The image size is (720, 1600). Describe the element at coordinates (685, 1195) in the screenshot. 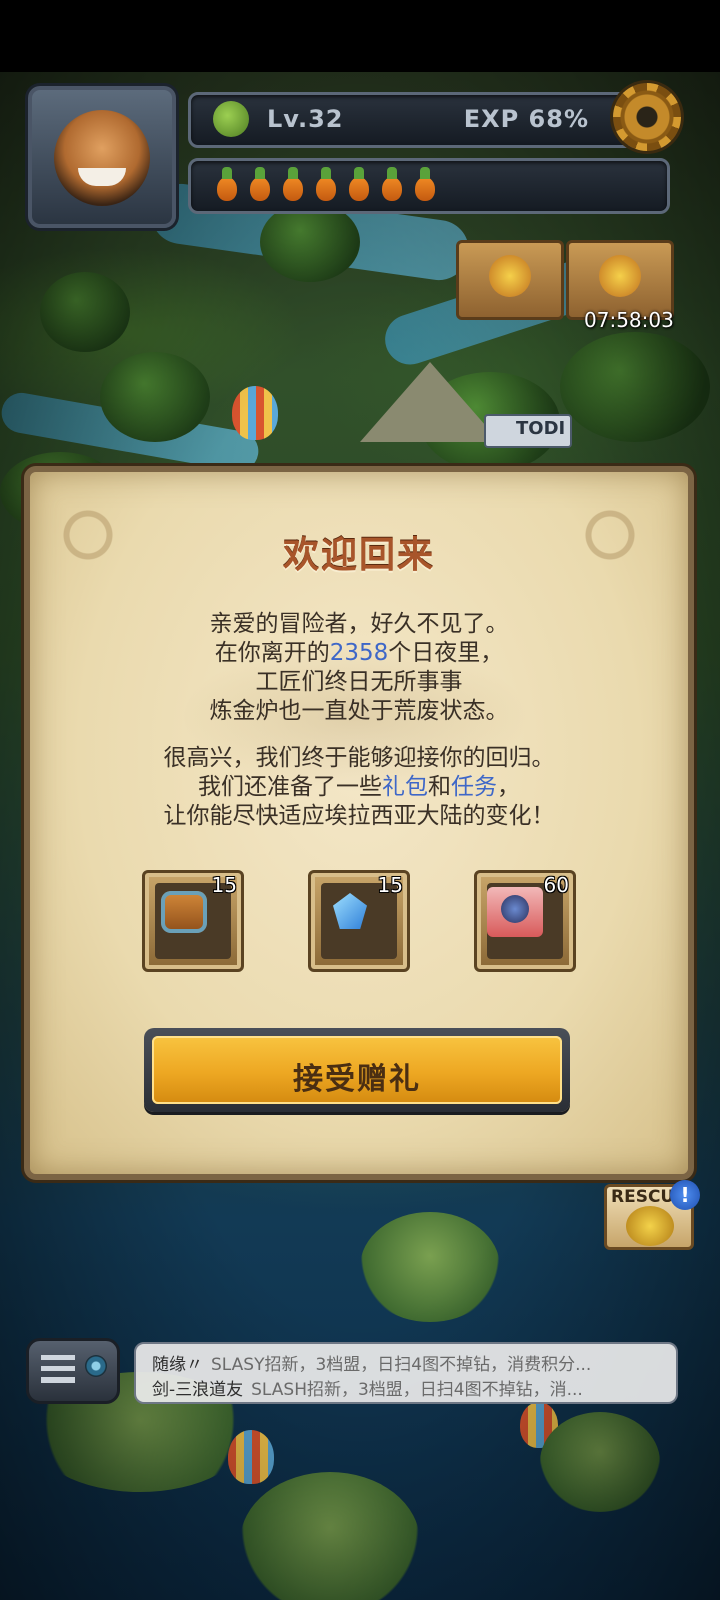

I see `alert-icon: !` at that location.